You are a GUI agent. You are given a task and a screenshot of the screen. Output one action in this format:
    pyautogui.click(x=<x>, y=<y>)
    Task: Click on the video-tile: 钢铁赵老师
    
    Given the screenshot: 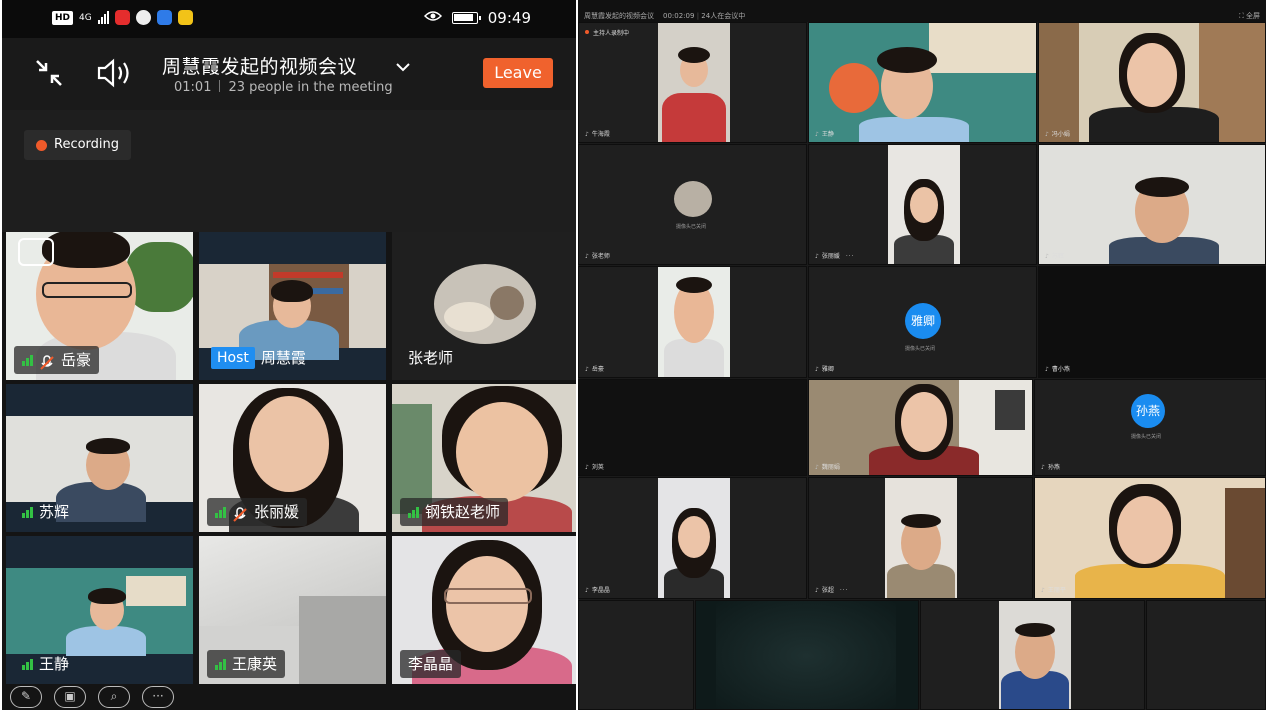 What is the action you would take?
    pyautogui.click(x=484, y=458)
    